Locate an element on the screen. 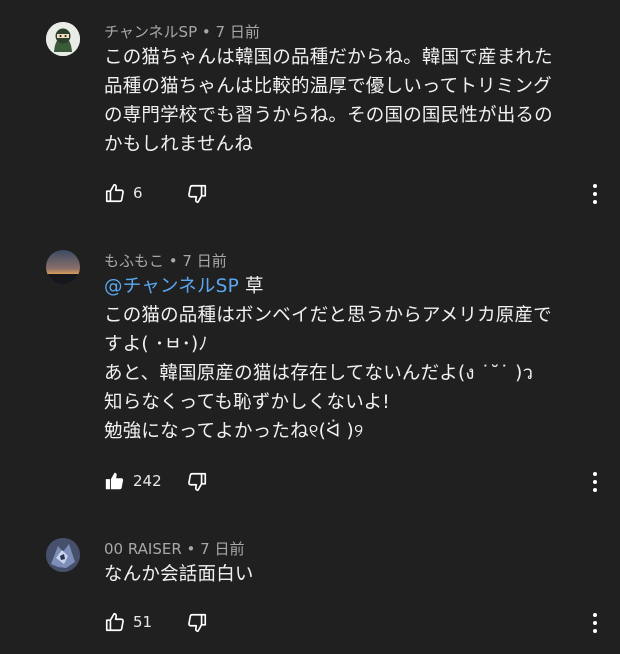  sunset-avatar-icon is located at coordinates (63, 267).